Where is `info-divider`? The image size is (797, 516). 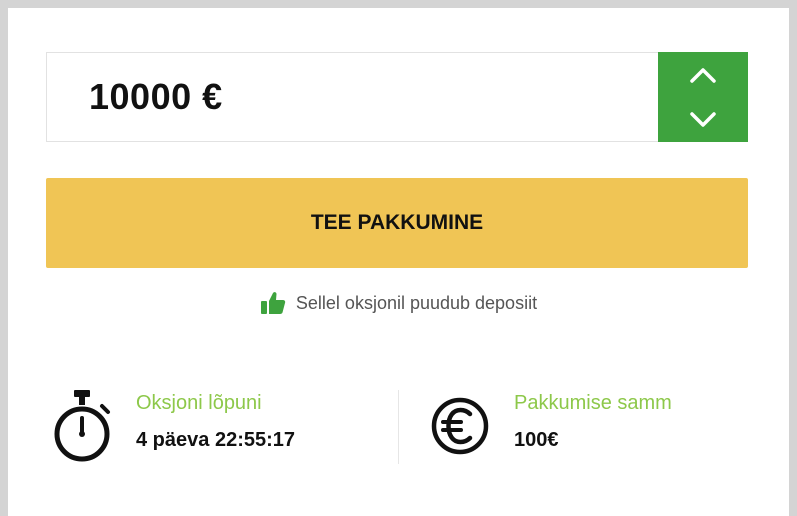 info-divider is located at coordinates (398, 427).